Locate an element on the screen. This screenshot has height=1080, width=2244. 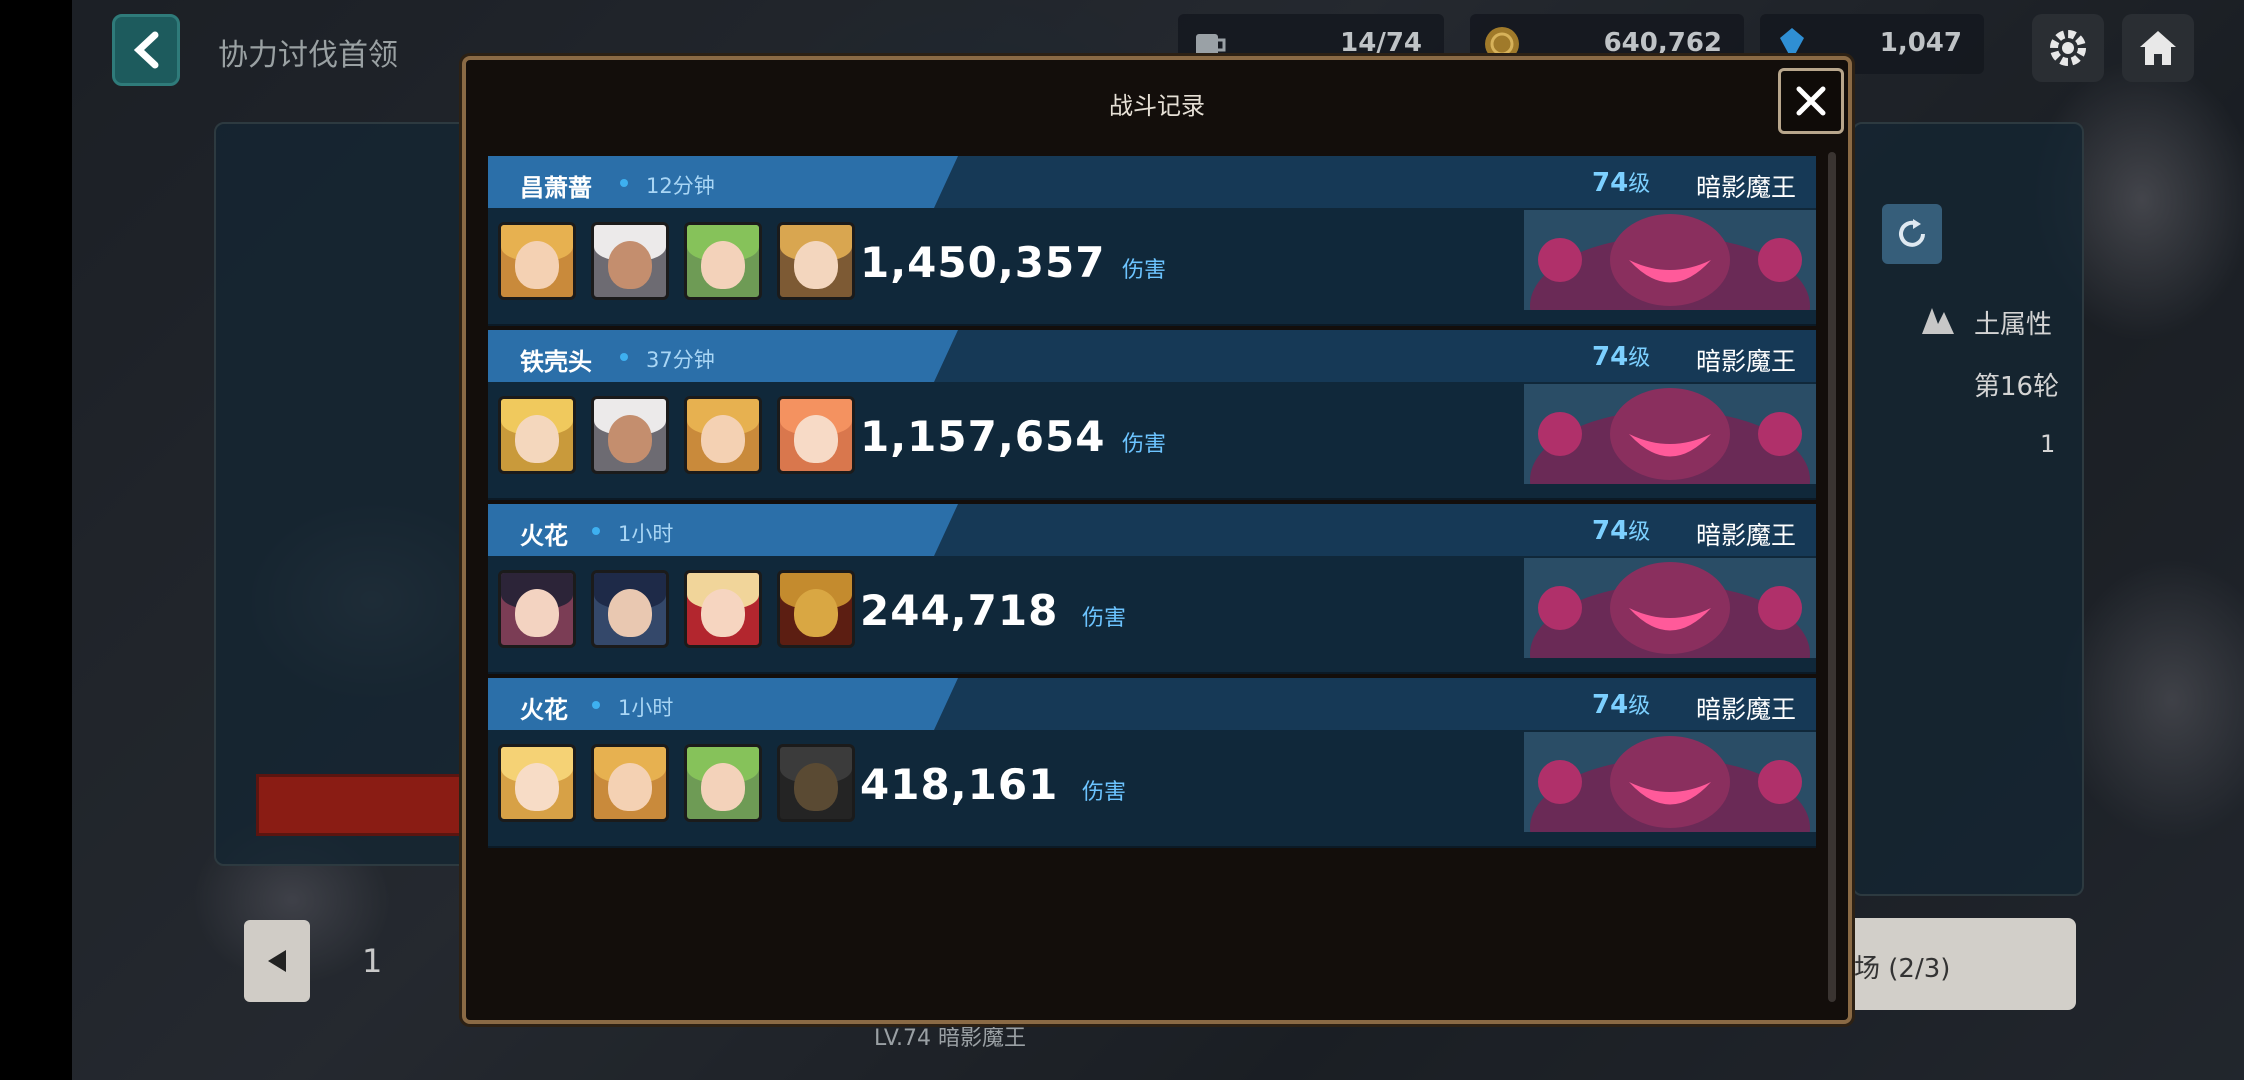
back-button is located at coordinates (146, 50).